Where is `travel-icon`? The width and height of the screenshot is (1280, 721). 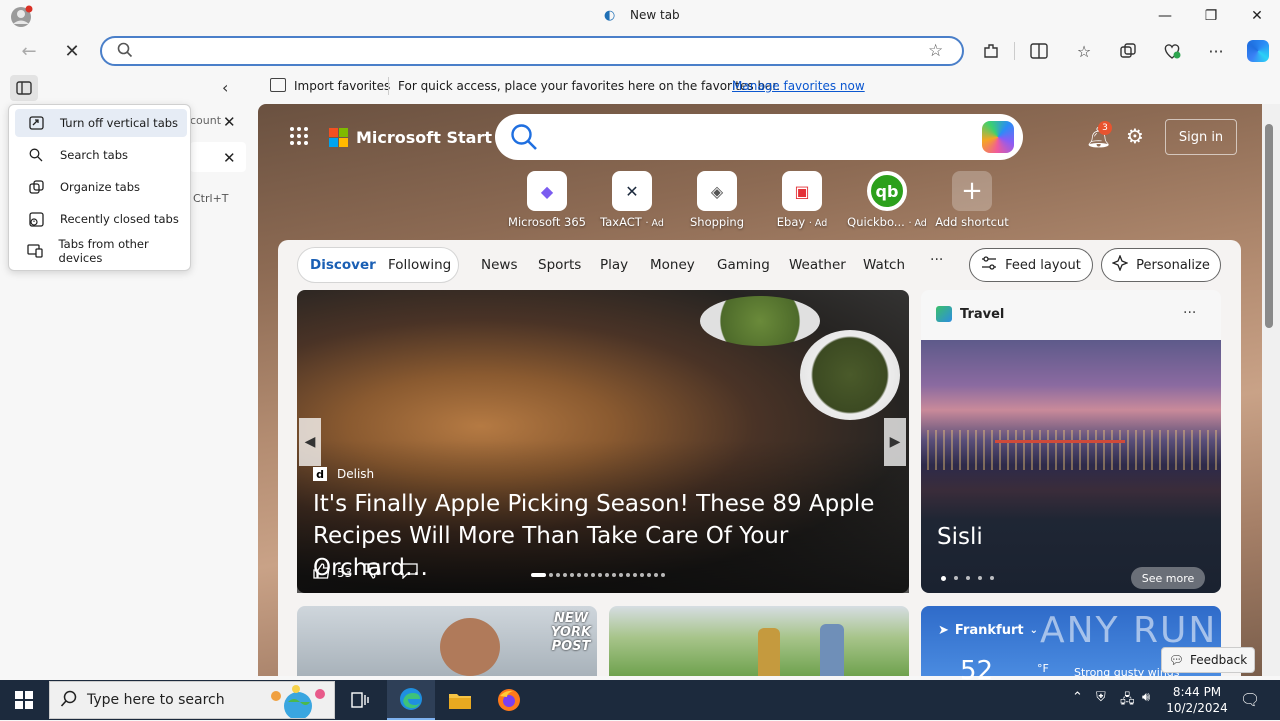 travel-icon is located at coordinates (944, 314).